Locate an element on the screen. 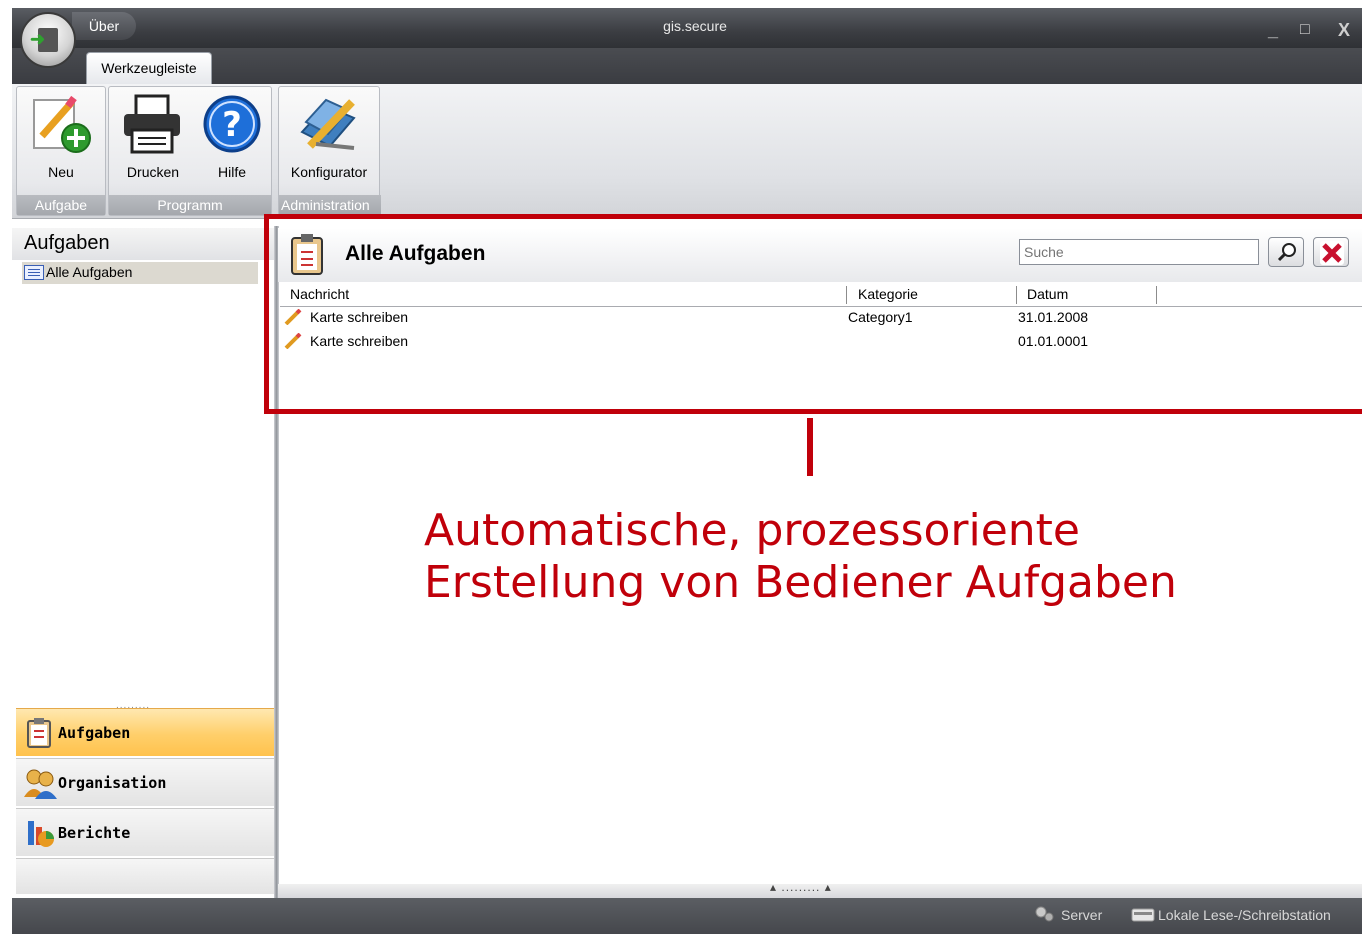 This screenshot has width=1362, height=934. new-button-label: Neu is located at coordinates (61, 172).